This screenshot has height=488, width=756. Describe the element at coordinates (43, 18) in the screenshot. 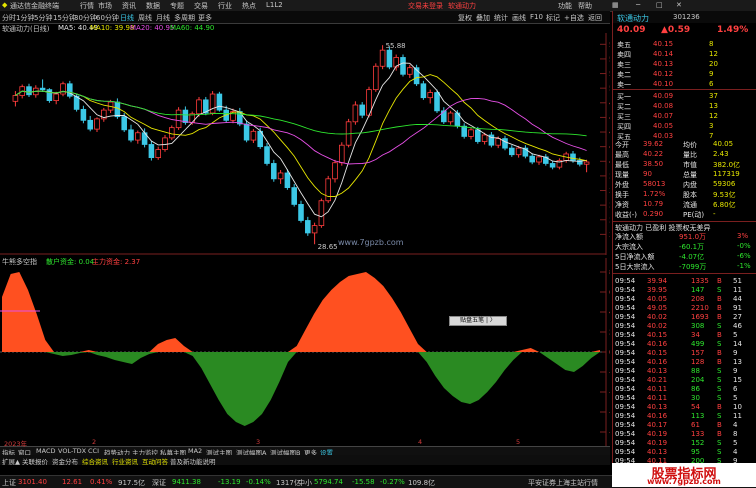

I see `period-tab-5min: 5分钟` at that location.